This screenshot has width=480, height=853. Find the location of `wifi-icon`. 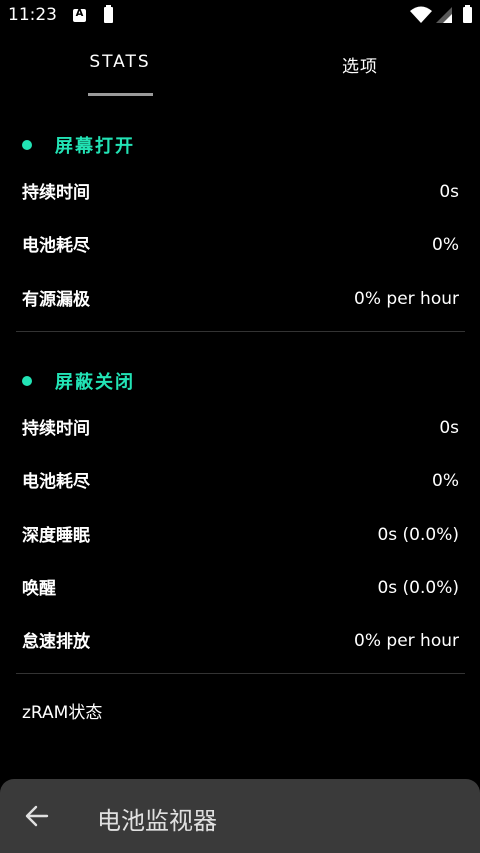

wifi-icon is located at coordinates (421, 14).